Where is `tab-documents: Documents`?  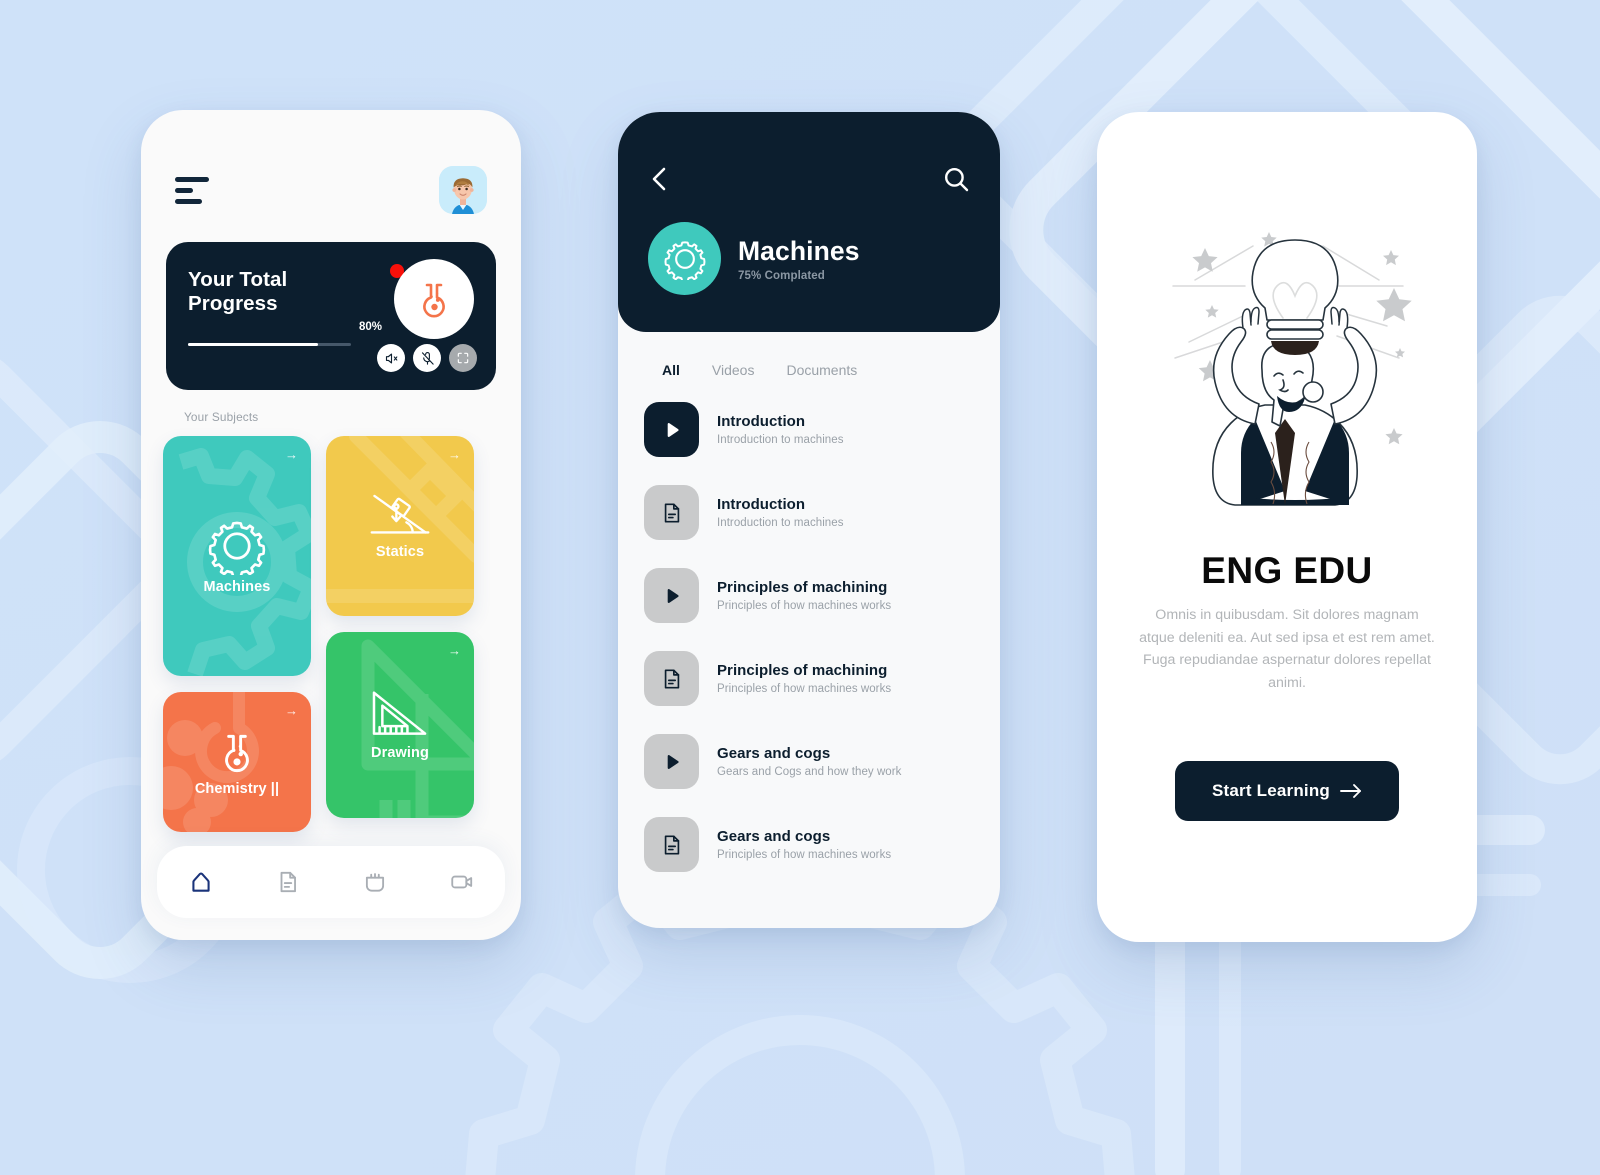
tab-documents: Documents is located at coordinates (821, 370).